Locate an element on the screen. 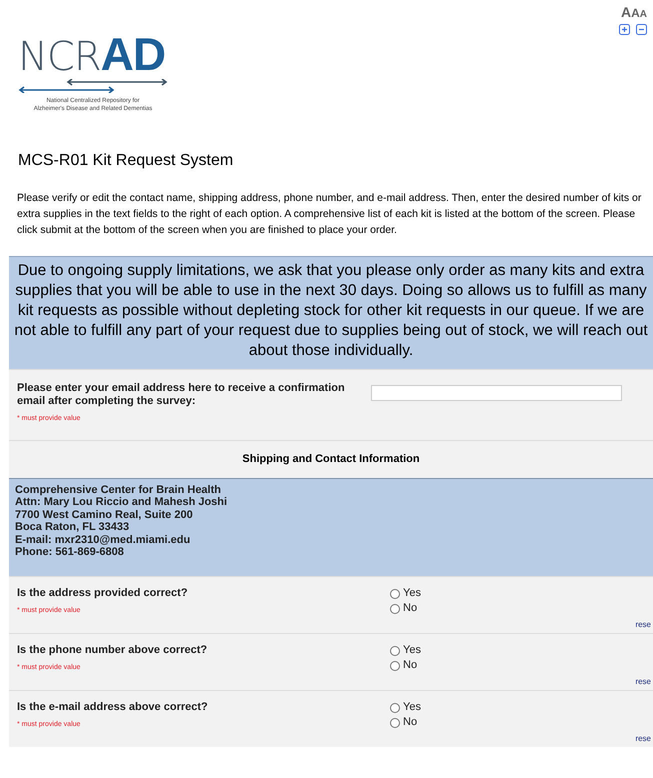  instructions-text: Please verify or edit the contact name, shipping address, phone number, and e-mail address. Then, enter the desired number of kits or extra supplies in the text fields to the right of each option. A comprehensive list of each kit is listed at the bottom of the screen. Please click submit at the bottom of the screen when you are finished to place your order. is located at coordinates (329, 214).